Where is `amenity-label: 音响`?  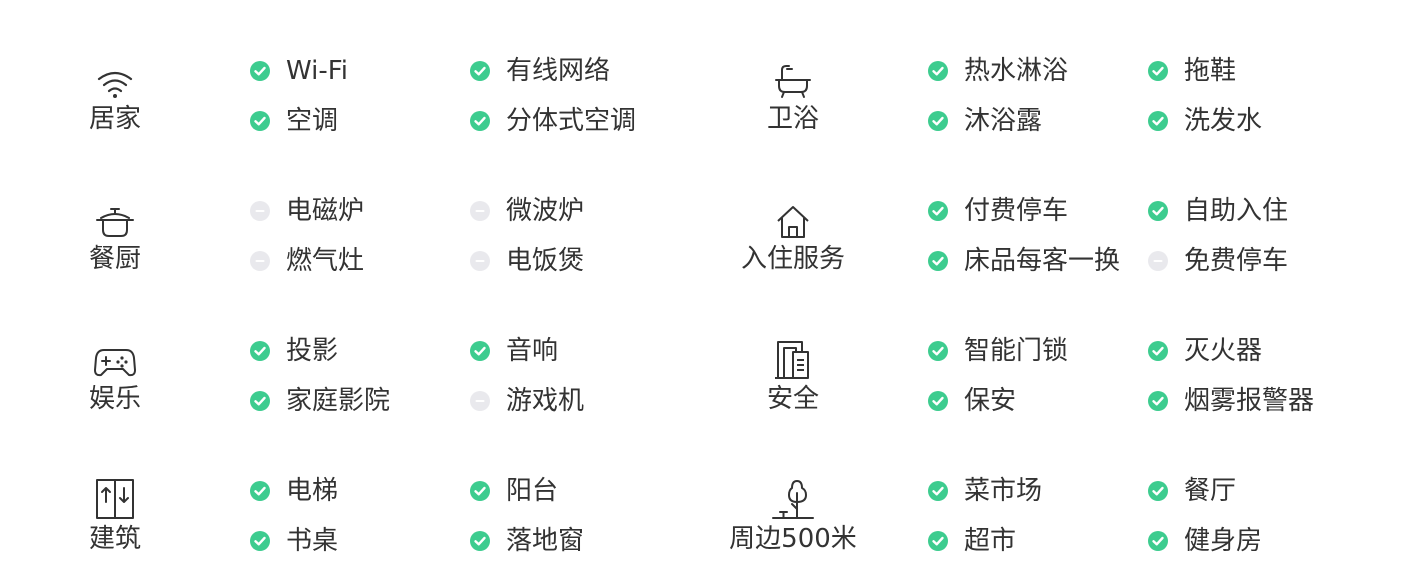 amenity-label: 音响 is located at coordinates (532, 351).